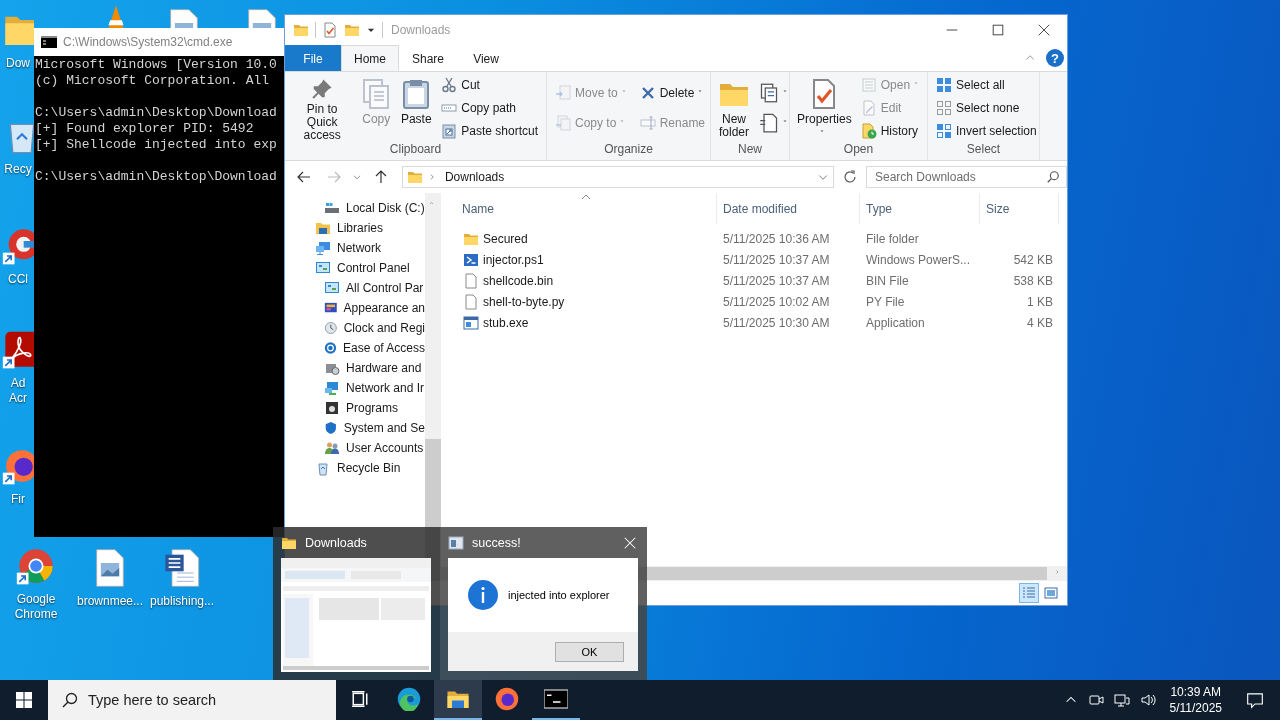  What do you see at coordinates (489, 85) in the screenshot?
I see `ribbon-button: Cut` at bounding box center [489, 85].